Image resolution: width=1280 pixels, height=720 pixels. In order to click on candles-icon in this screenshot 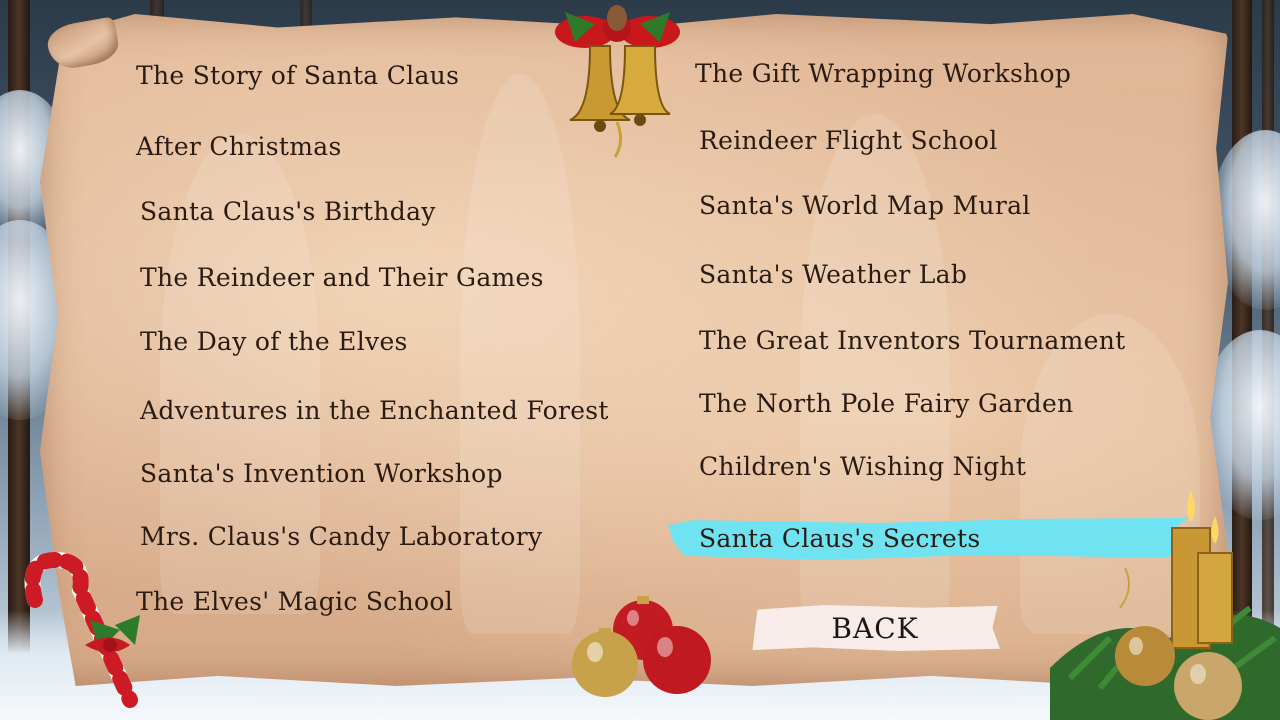, I will do `click(1165, 605)`.